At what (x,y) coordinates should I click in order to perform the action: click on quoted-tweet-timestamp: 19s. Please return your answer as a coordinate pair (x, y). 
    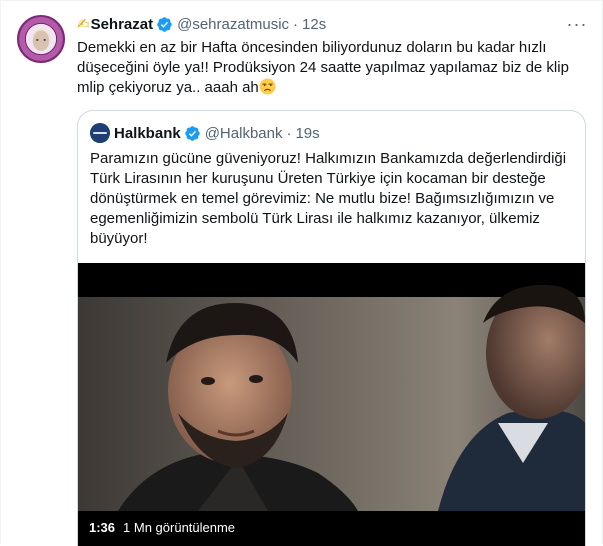
    Looking at the image, I should click on (307, 133).